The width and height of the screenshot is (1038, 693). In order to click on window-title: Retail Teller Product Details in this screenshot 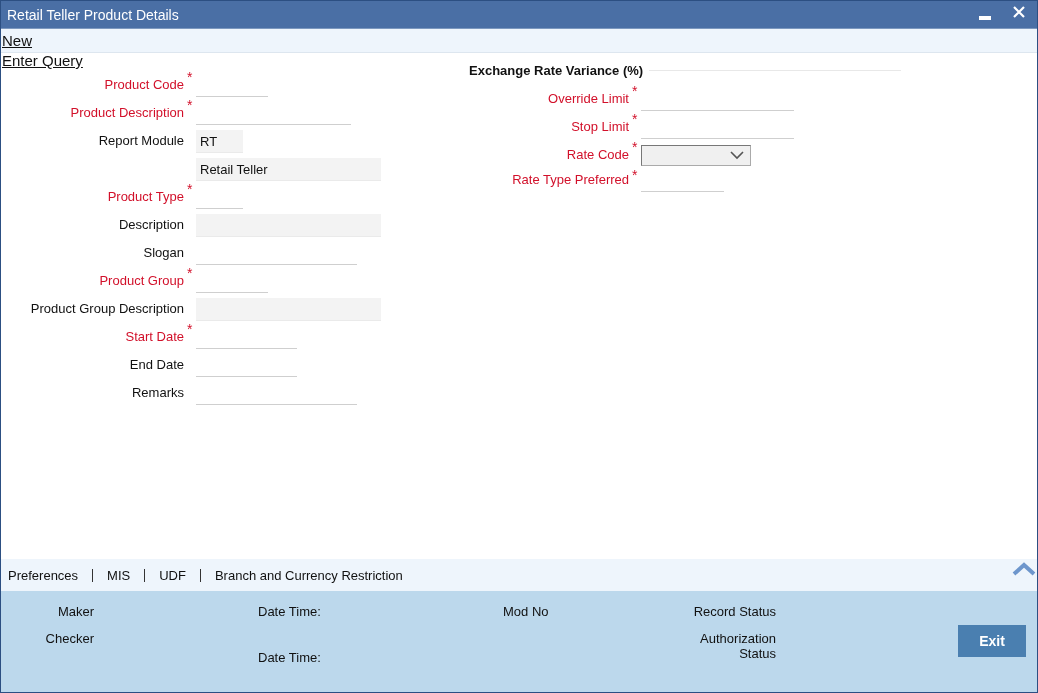, I will do `click(93, 14)`.